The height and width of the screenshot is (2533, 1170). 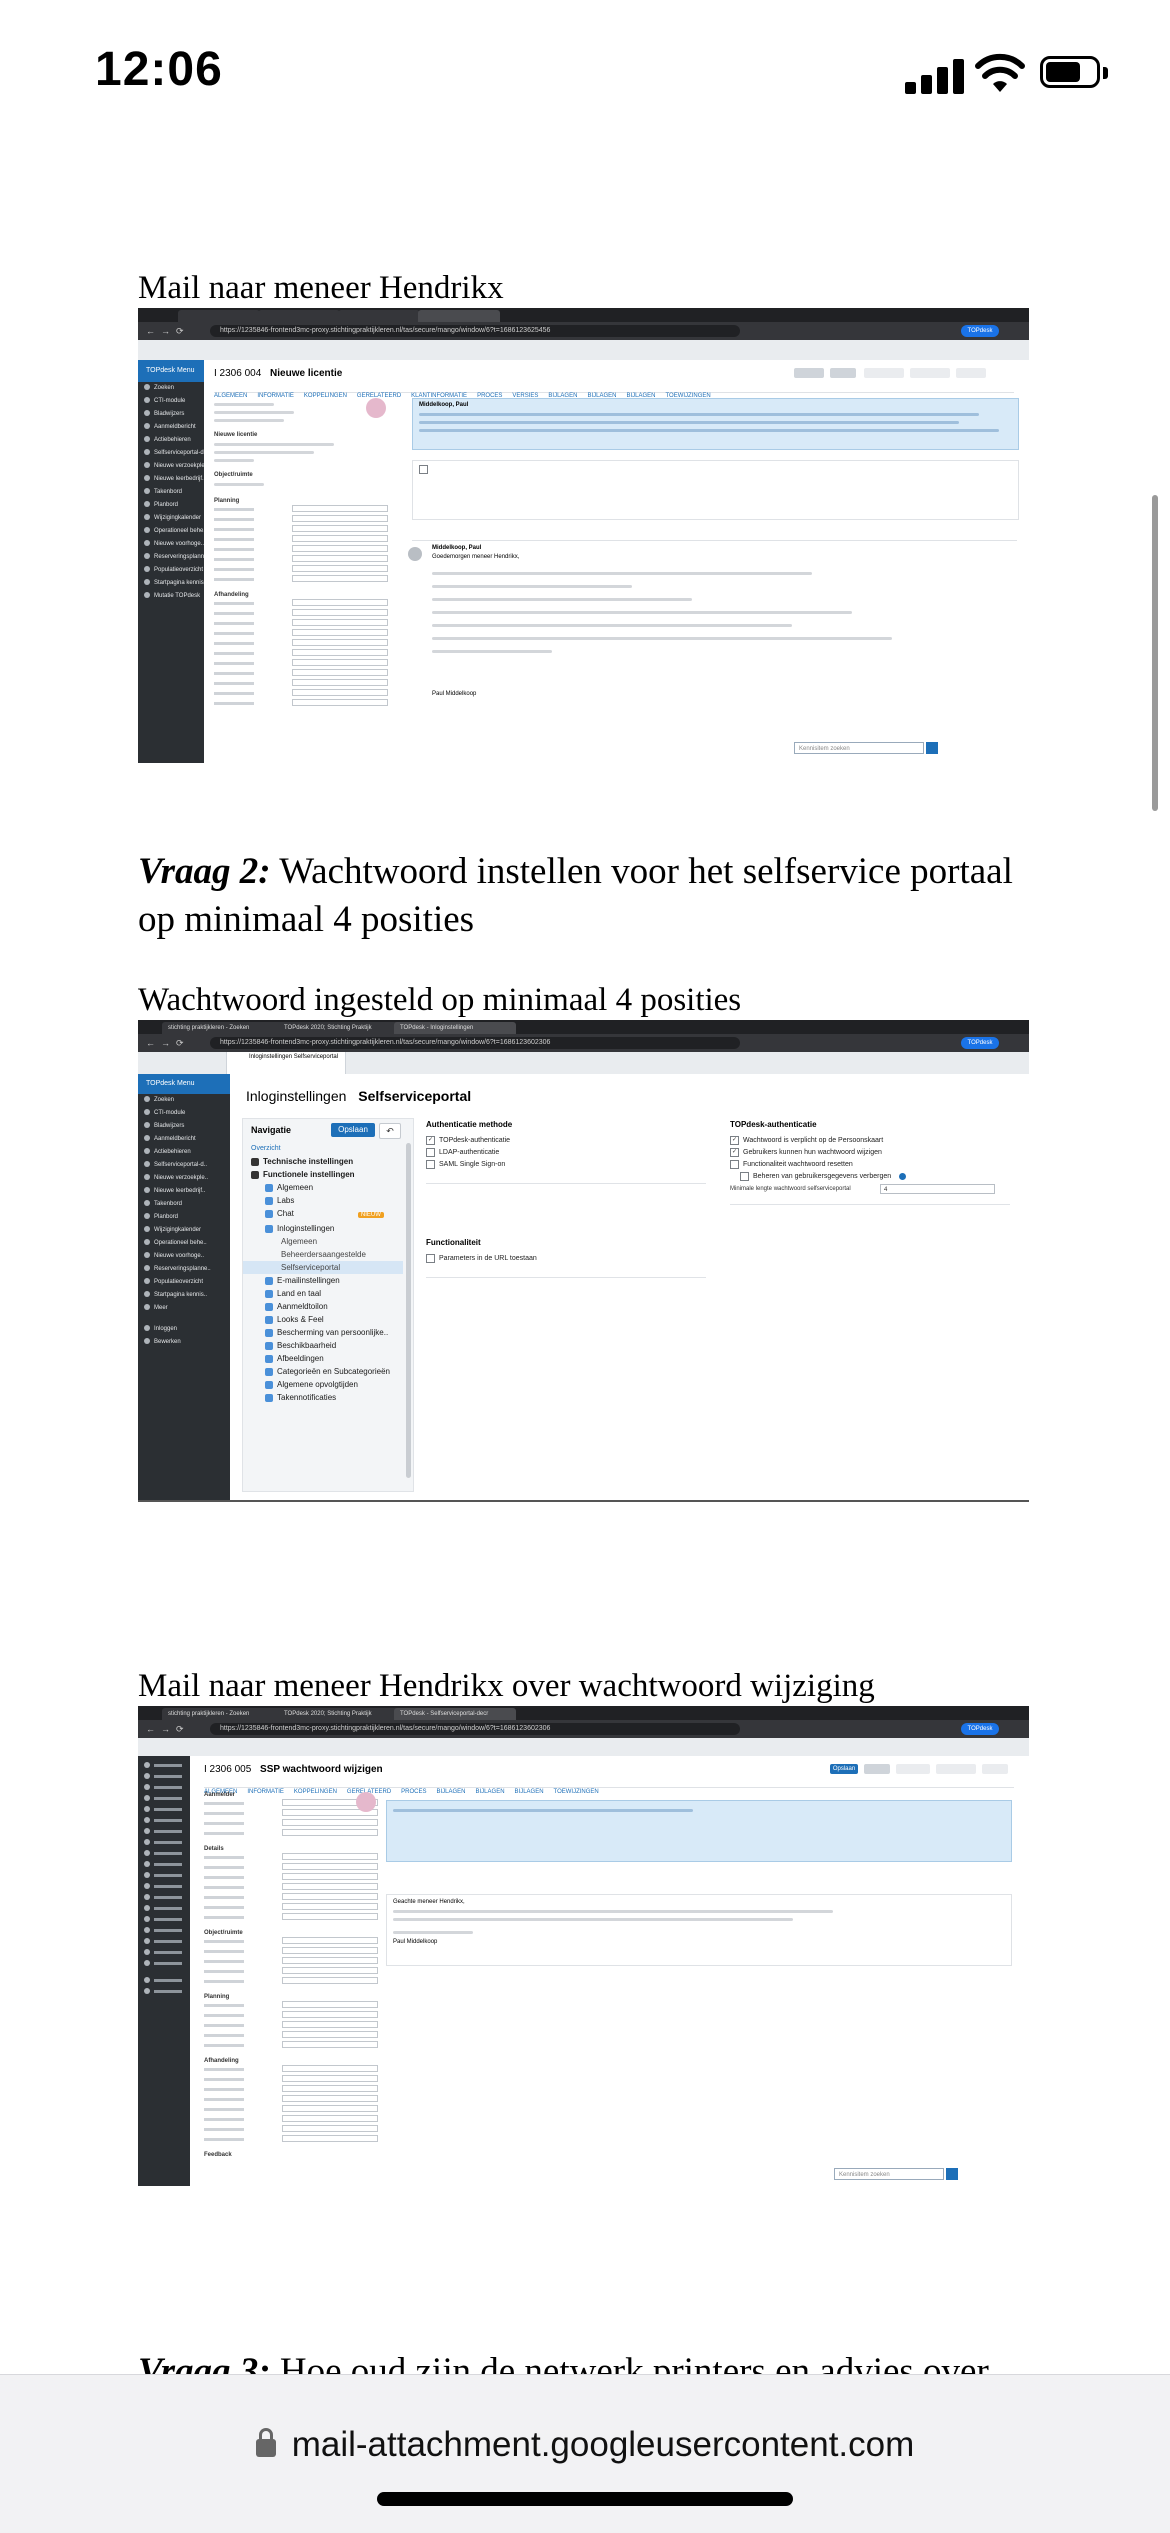 I want to click on tree-scrollbar, so click(x=408, y=1310).